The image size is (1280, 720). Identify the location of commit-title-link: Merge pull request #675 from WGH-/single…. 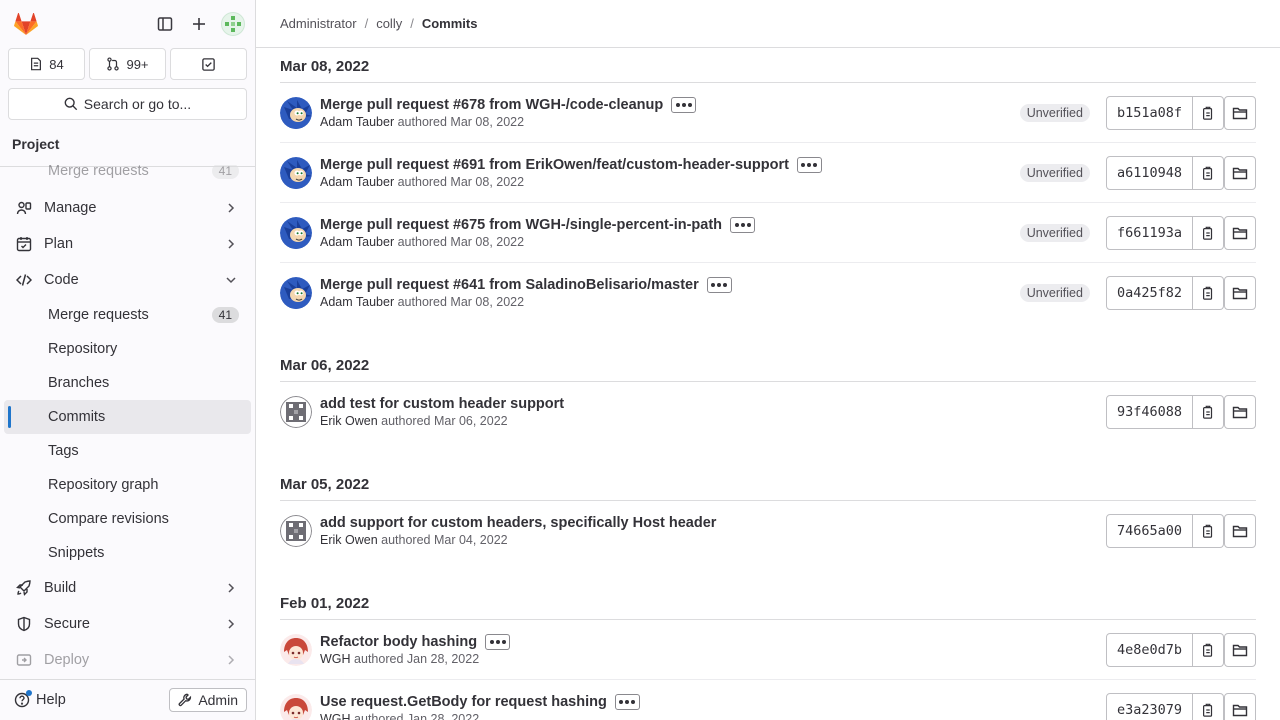
(521, 225).